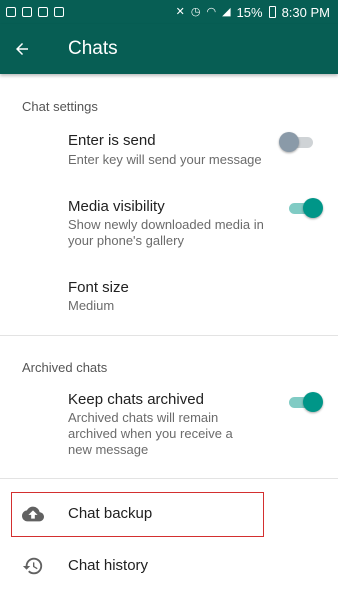  I want to click on mail-notification-icon, so click(43, 12).